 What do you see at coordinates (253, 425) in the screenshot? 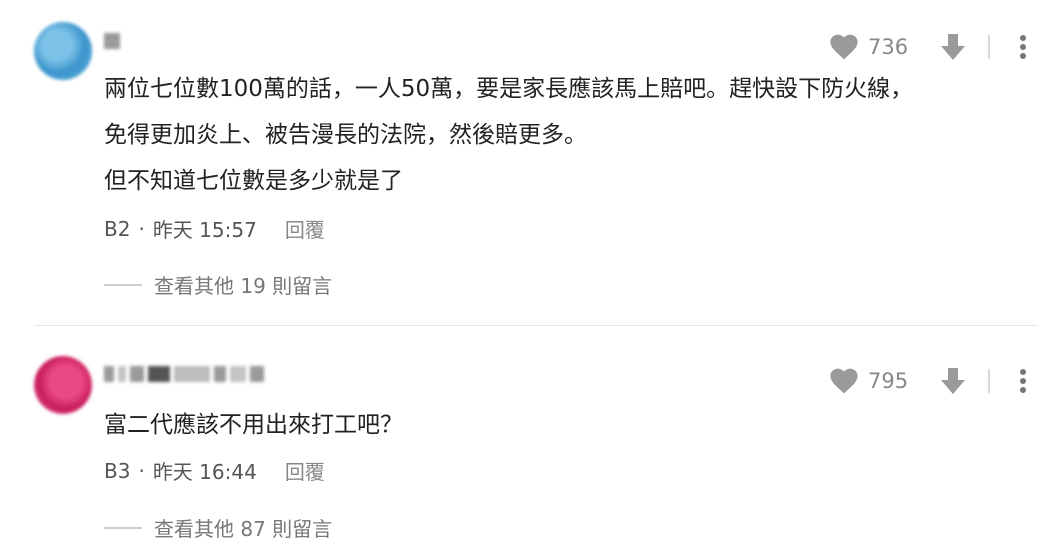
I see `comment-line: 富二代應該不用出來打工吧？` at bounding box center [253, 425].